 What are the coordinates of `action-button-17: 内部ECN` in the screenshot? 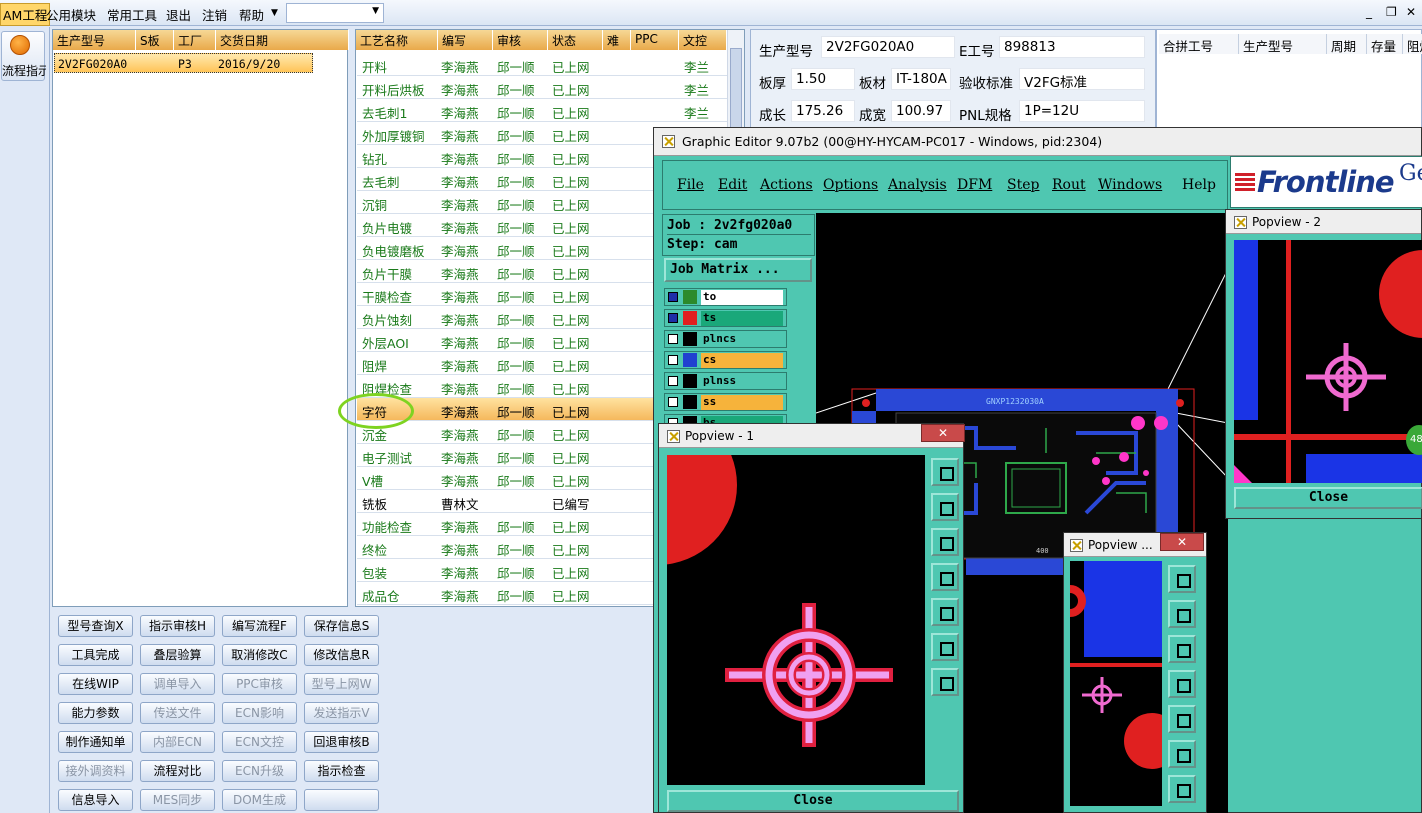 It's located at (177, 742).